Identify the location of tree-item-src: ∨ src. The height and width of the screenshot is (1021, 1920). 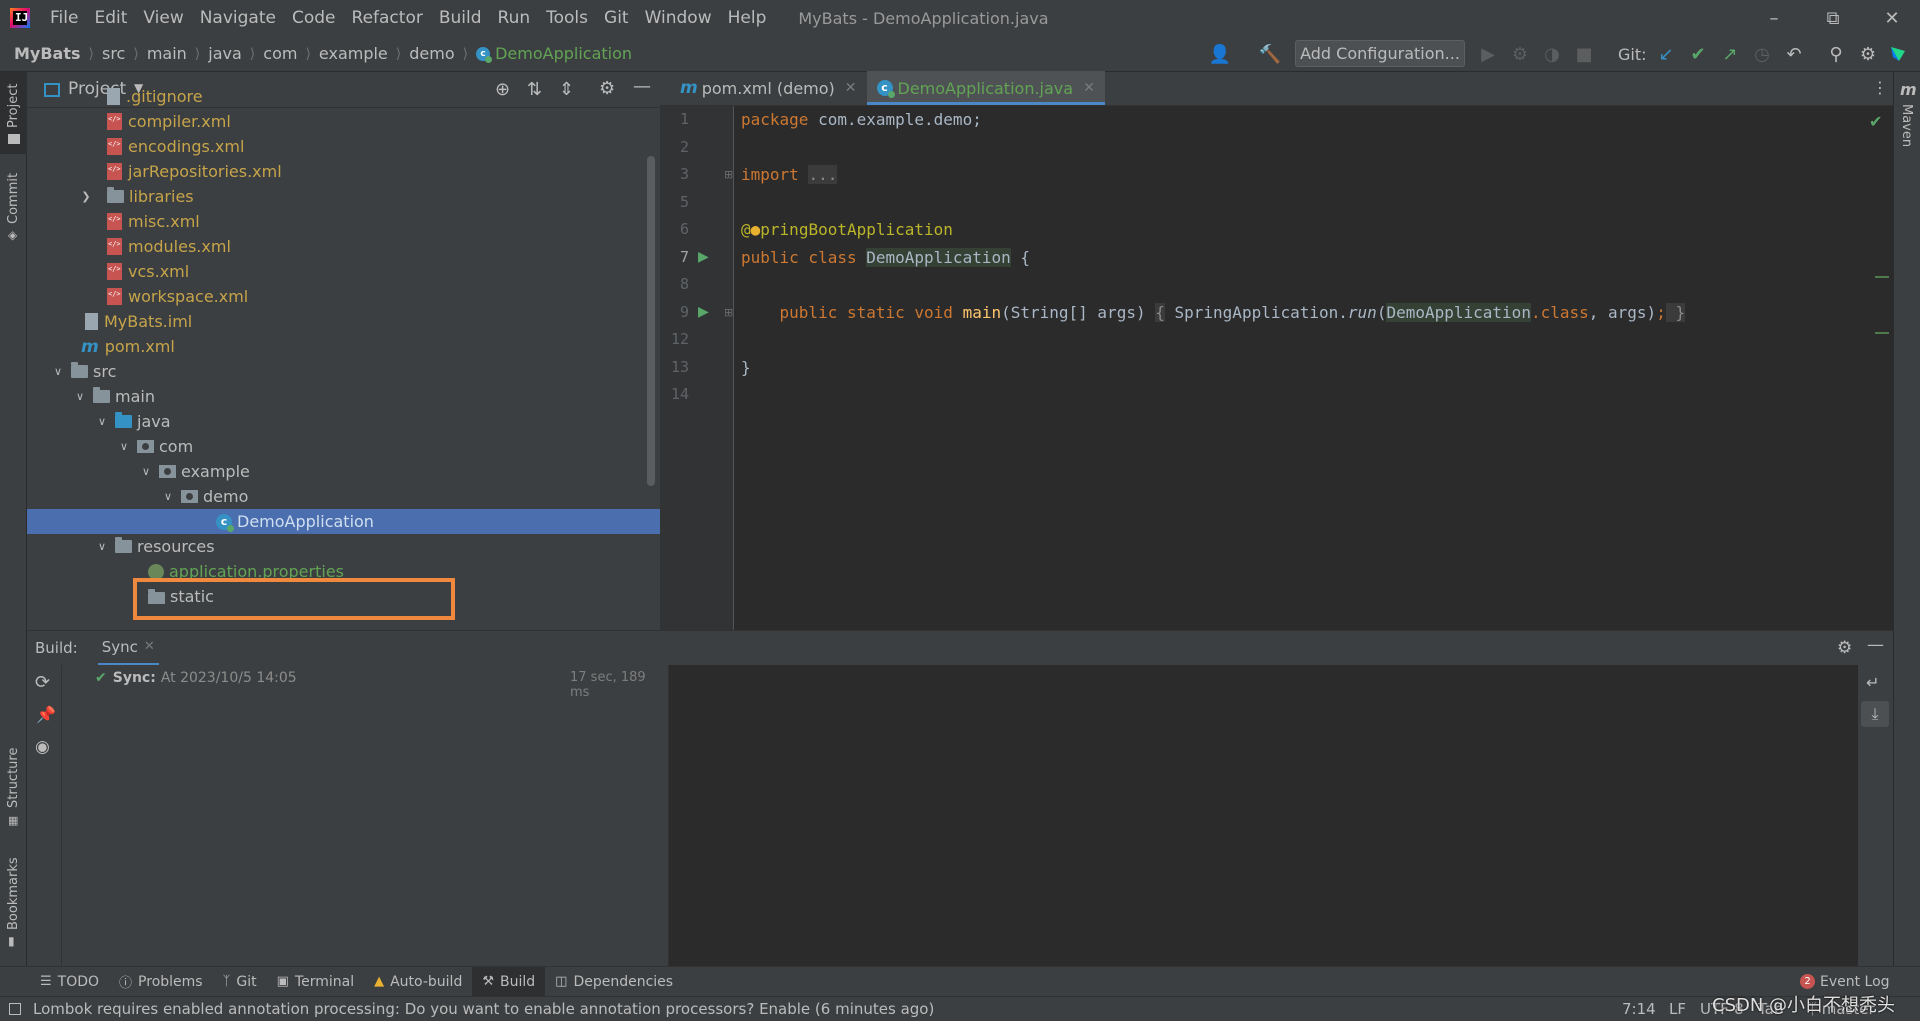
(343, 371).